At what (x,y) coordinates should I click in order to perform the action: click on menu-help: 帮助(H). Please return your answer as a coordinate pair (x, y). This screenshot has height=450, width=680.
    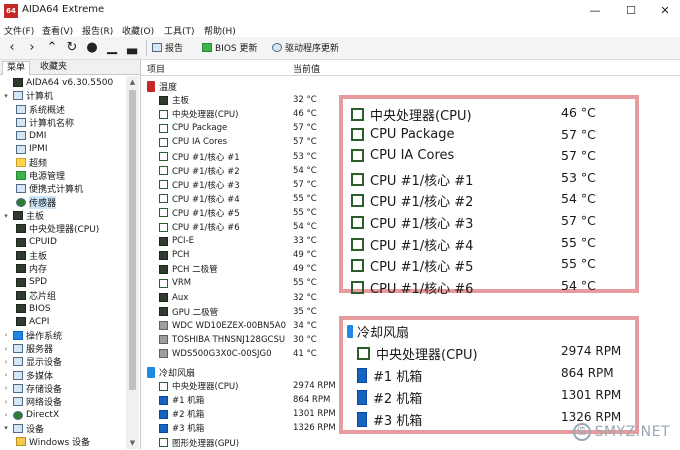
    Looking at the image, I should click on (220, 30).